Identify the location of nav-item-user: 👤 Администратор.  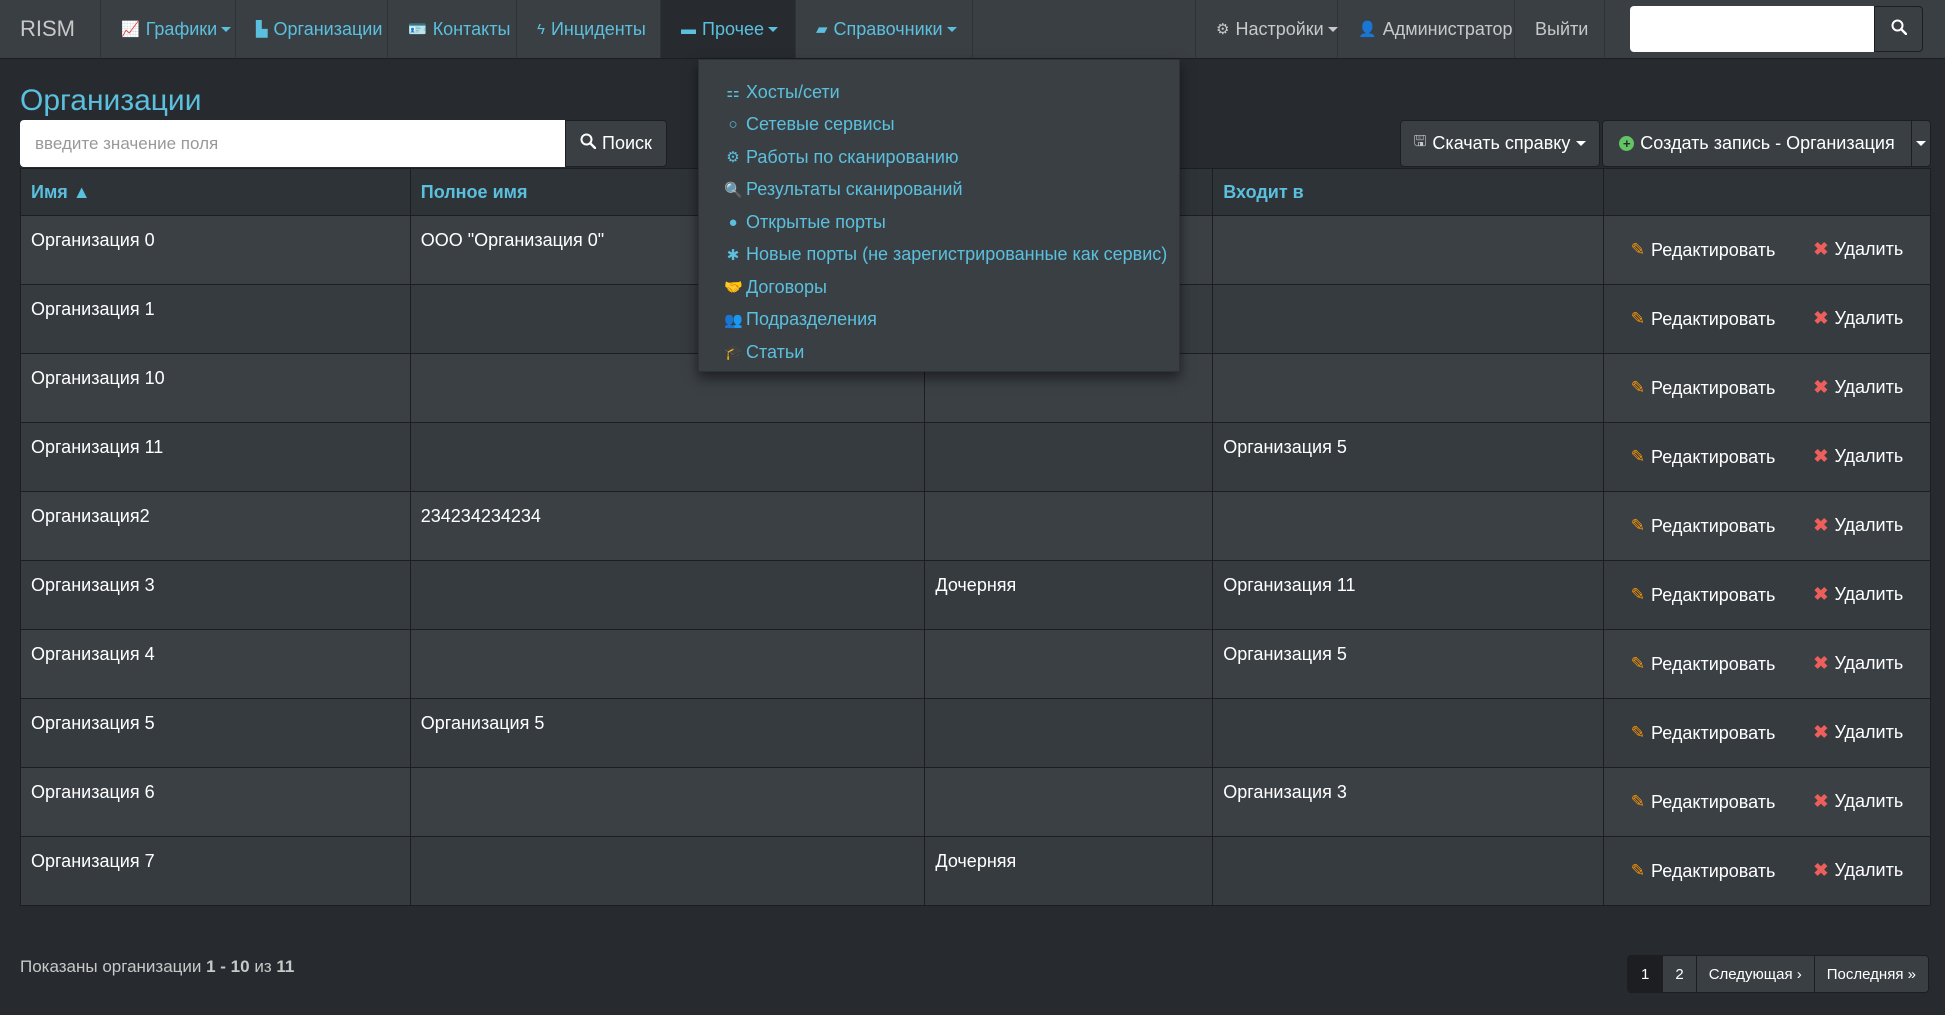
(1426, 29).